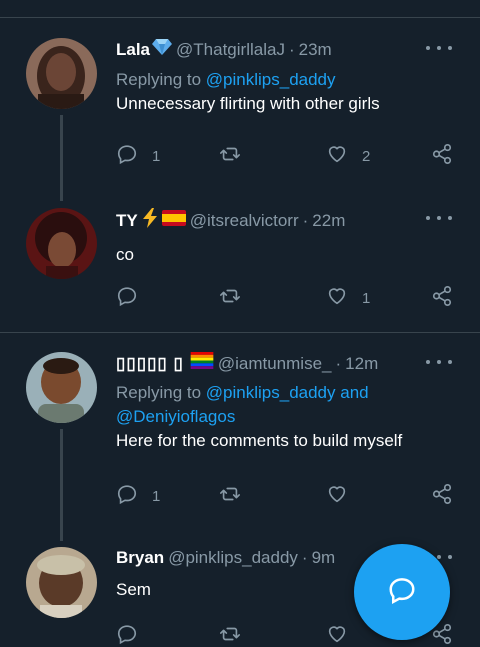 This screenshot has height=647, width=480. What do you see at coordinates (140, 558) in the screenshot?
I see `display-name: Bryan` at bounding box center [140, 558].